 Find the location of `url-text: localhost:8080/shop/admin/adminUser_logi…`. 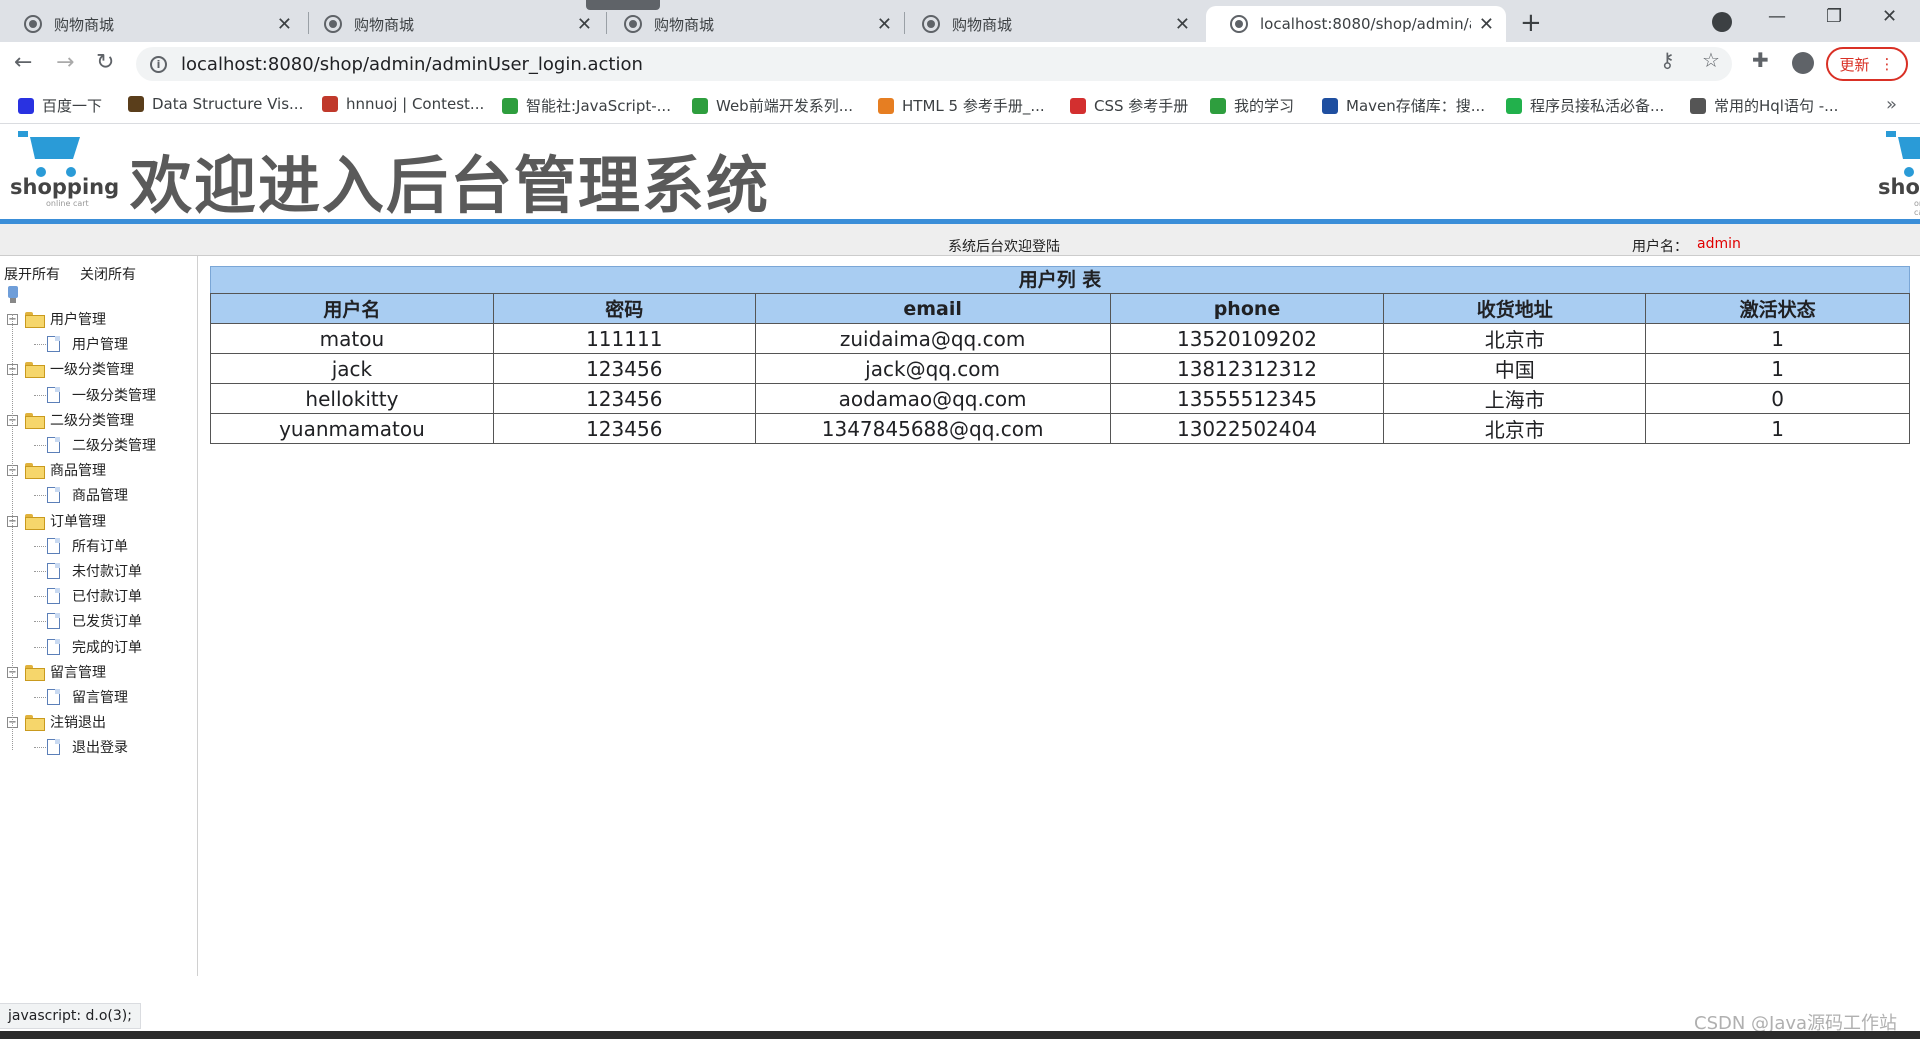

url-text: localhost:8080/shop/admin/adminUser_logi… is located at coordinates (412, 64).